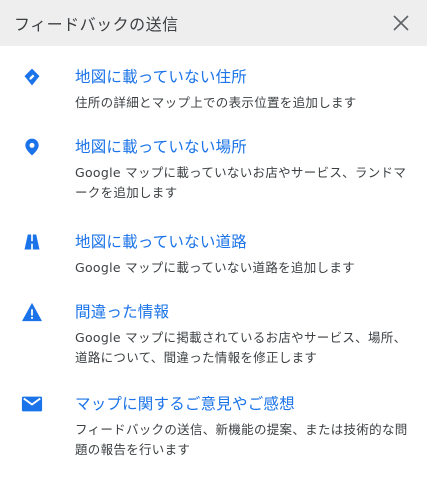 The image size is (427, 480). What do you see at coordinates (213, 23) in the screenshot?
I see `dialog-header: フィードバックの送信` at bounding box center [213, 23].